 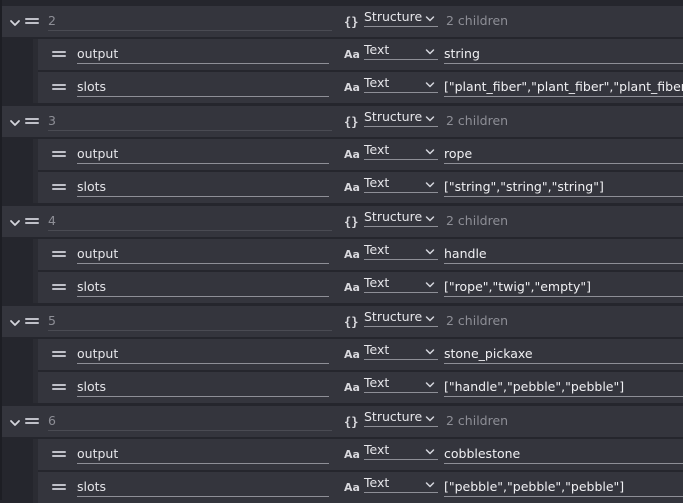 I want to click on structure-row: 2 {} Structure 2 children, so click(x=342, y=21).